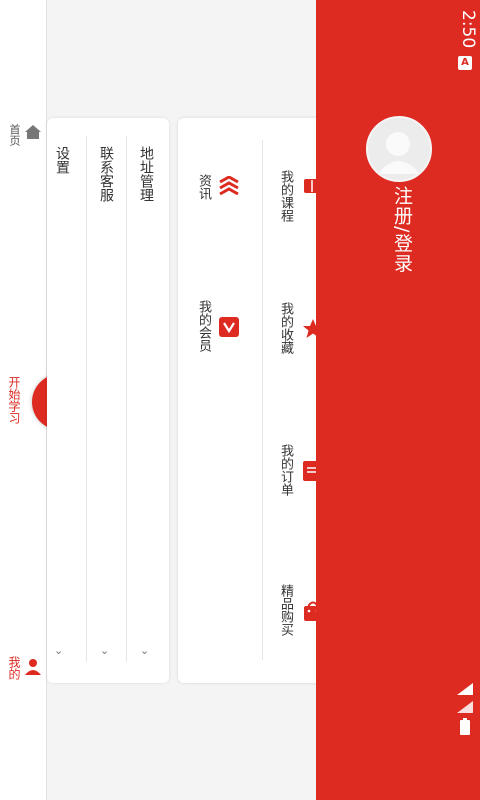  What do you see at coordinates (285, 196) in the screenshot?
I see `my-courses-label: 我的课程` at bounding box center [285, 196].